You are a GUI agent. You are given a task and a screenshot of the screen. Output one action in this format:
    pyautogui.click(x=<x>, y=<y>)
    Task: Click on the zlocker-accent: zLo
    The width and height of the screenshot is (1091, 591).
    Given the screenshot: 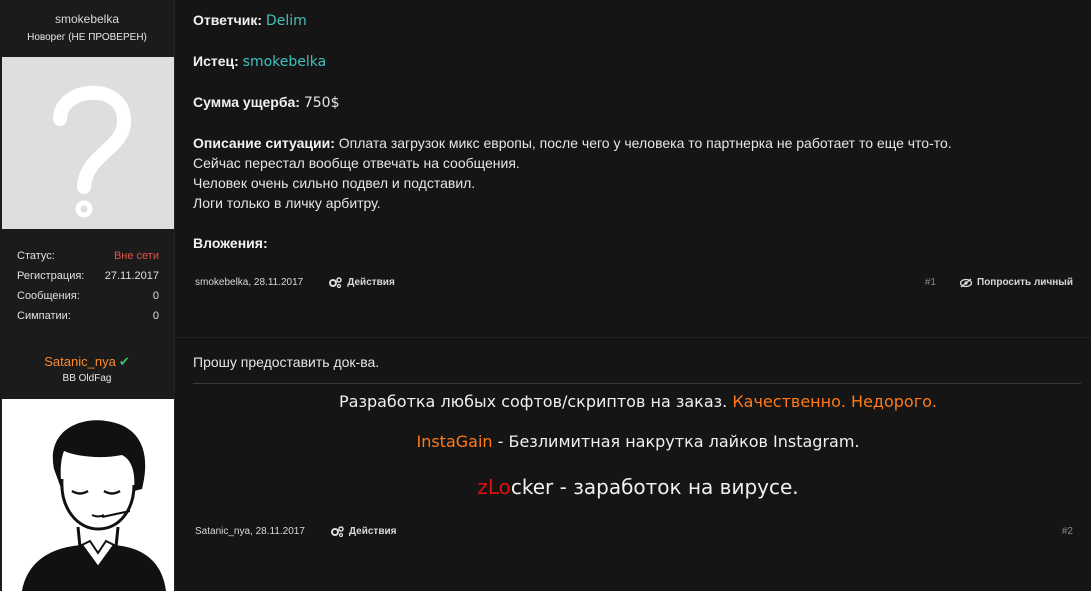 What is the action you would take?
    pyautogui.click(x=494, y=487)
    